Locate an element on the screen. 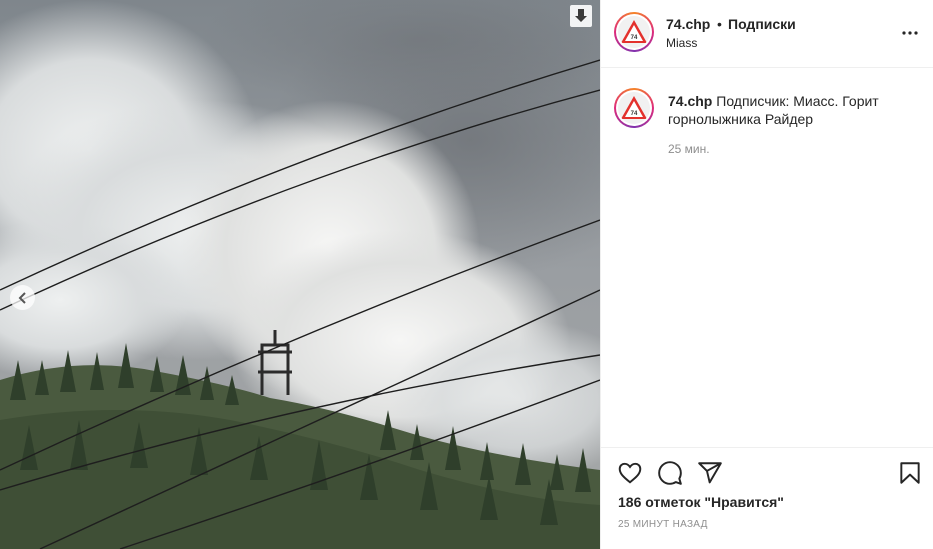  like-button is located at coordinates (630, 473).